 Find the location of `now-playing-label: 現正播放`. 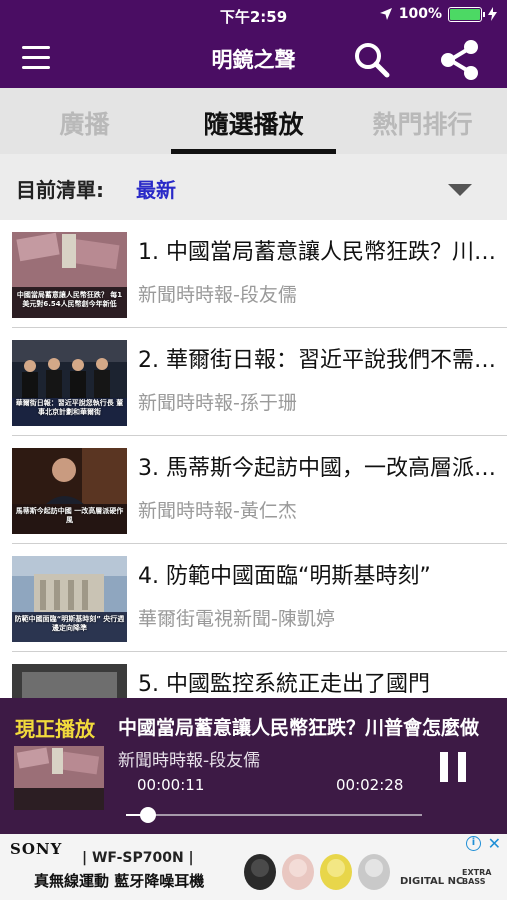

now-playing-label: 現正播放 is located at coordinates (55, 729).